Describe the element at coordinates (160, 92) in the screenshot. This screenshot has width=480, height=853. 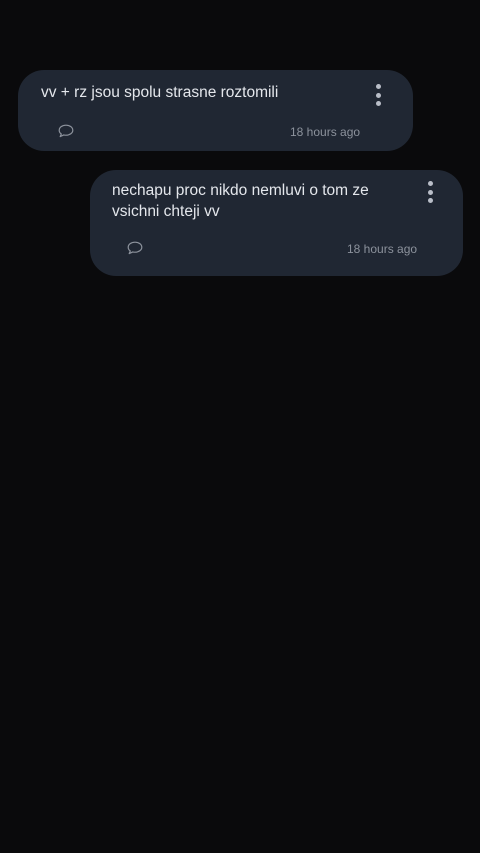
I see `message-text: vv + rz jsou spolu strasne roztomili` at that location.